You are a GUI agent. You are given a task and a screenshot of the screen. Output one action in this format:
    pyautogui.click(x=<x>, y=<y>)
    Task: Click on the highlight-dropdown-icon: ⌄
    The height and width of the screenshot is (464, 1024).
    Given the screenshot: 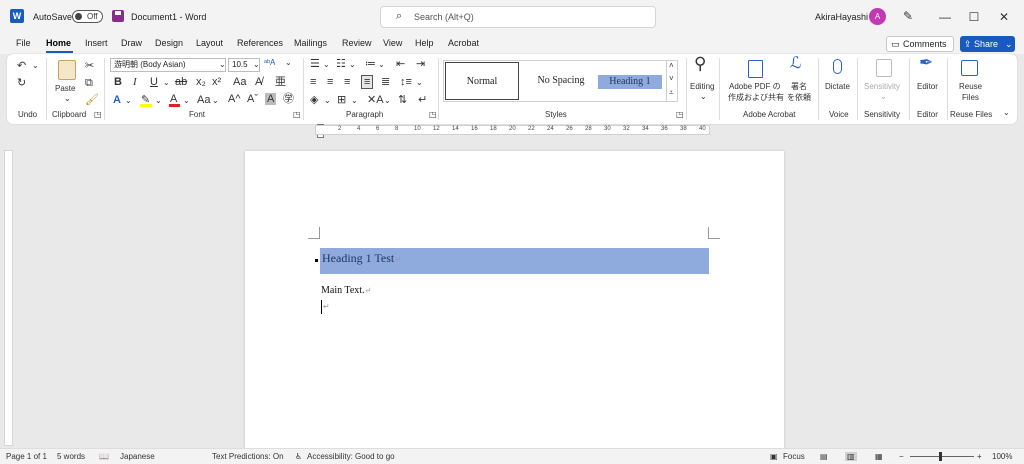 What is the action you would take?
    pyautogui.click(x=158, y=100)
    